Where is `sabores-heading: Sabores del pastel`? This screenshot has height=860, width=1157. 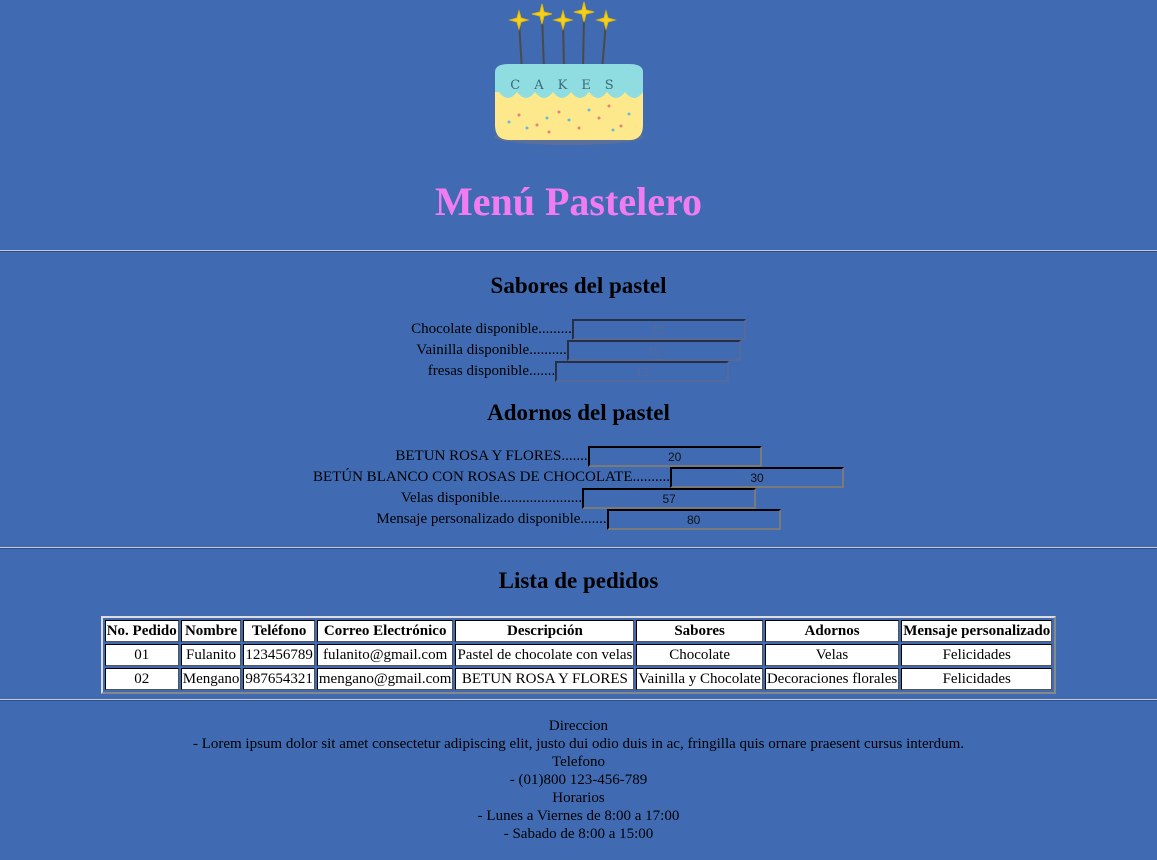
sabores-heading: Sabores del pastel is located at coordinates (578, 285).